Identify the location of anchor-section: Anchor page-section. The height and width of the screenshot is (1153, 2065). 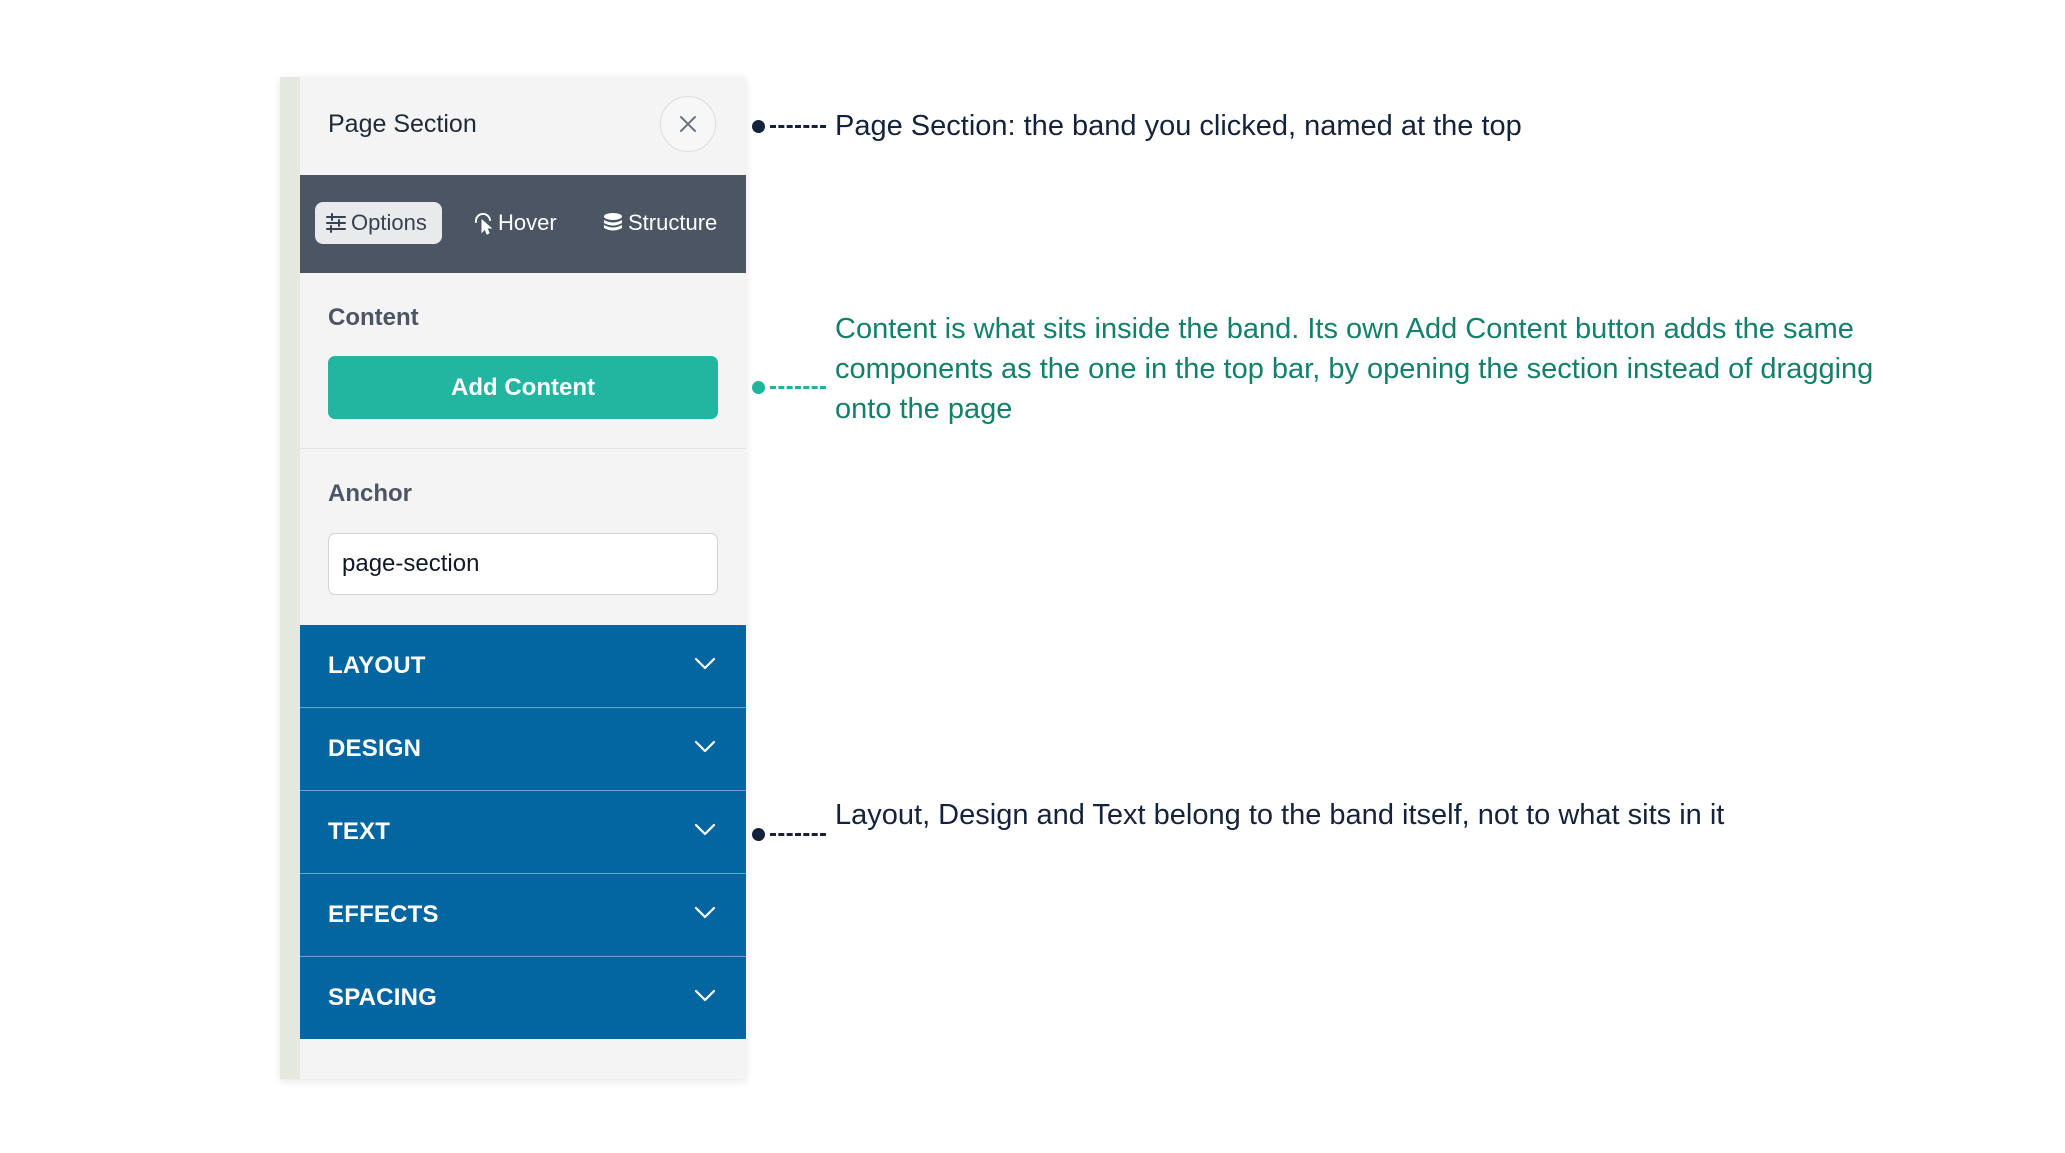
(523, 537).